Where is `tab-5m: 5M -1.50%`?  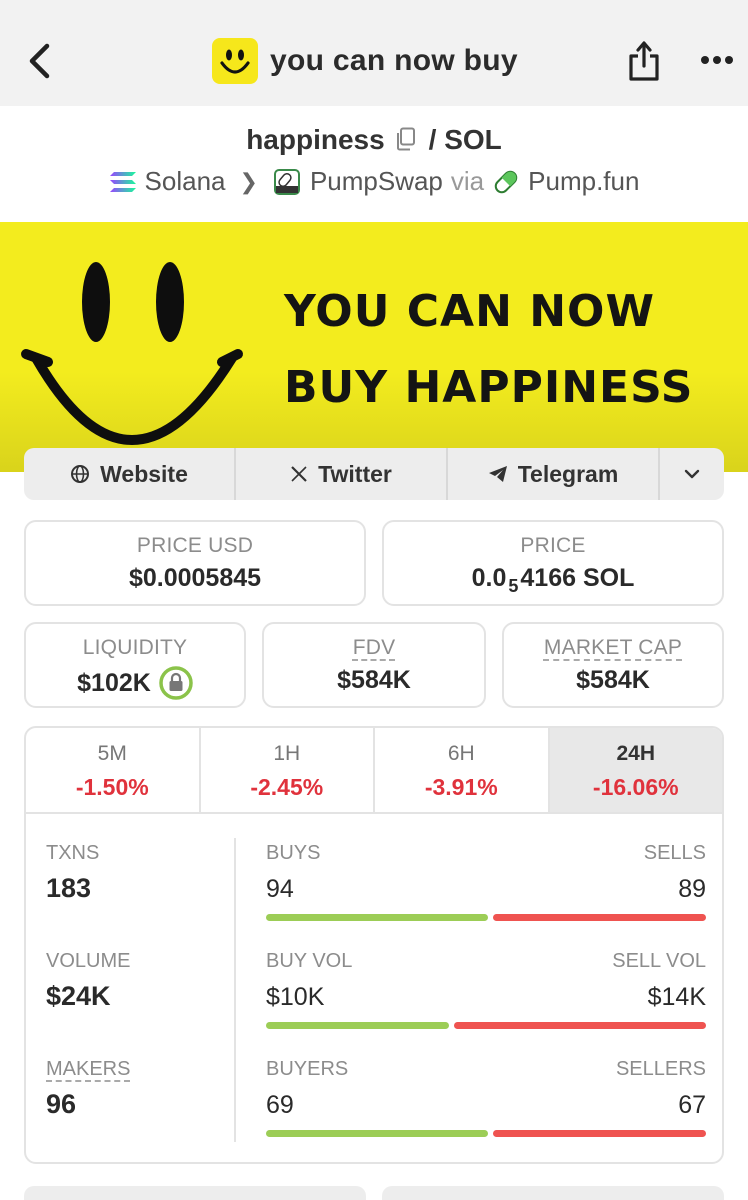
tab-5m: 5M -1.50% is located at coordinates (113, 770).